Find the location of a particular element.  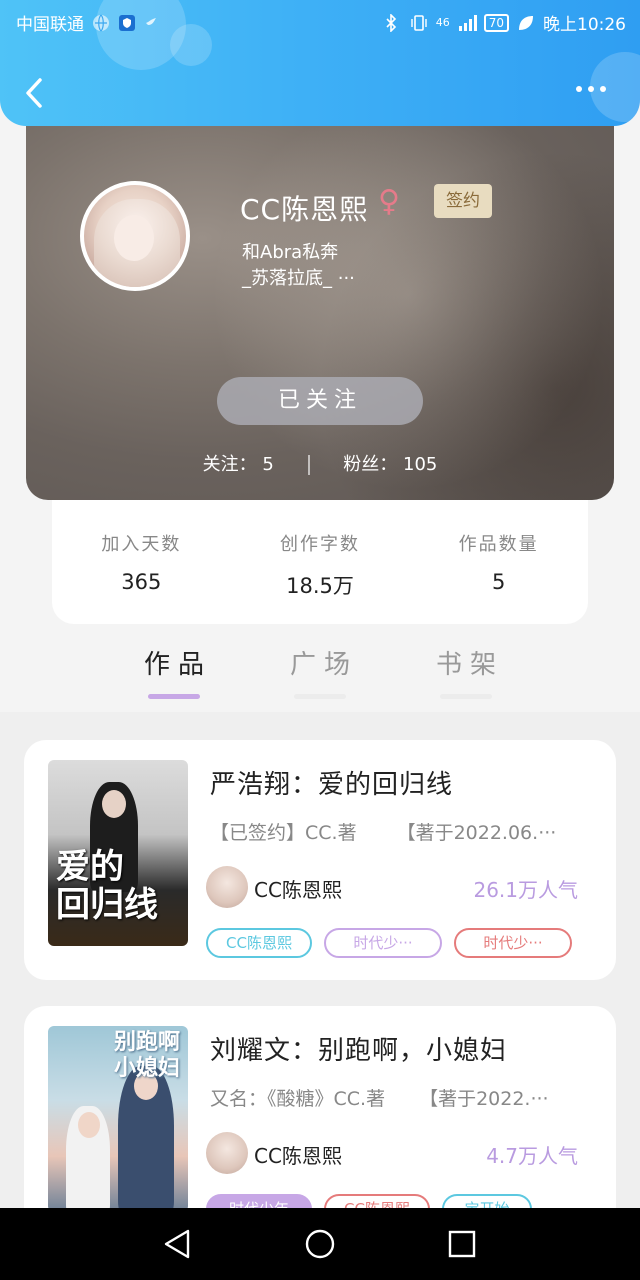

tab-bookshelf: 书架 is located at coordinates (470, 671).